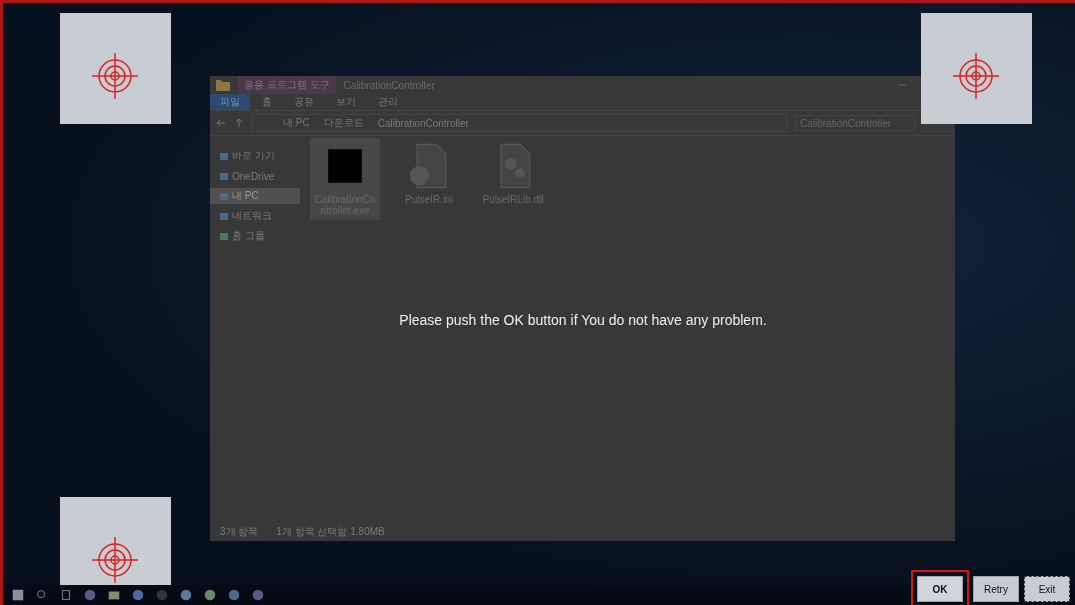 This screenshot has height=605, width=1075. Describe the element at coordinates (255, 176) in the screenshot. I see `sidebar-item: OneDrive` at that location.